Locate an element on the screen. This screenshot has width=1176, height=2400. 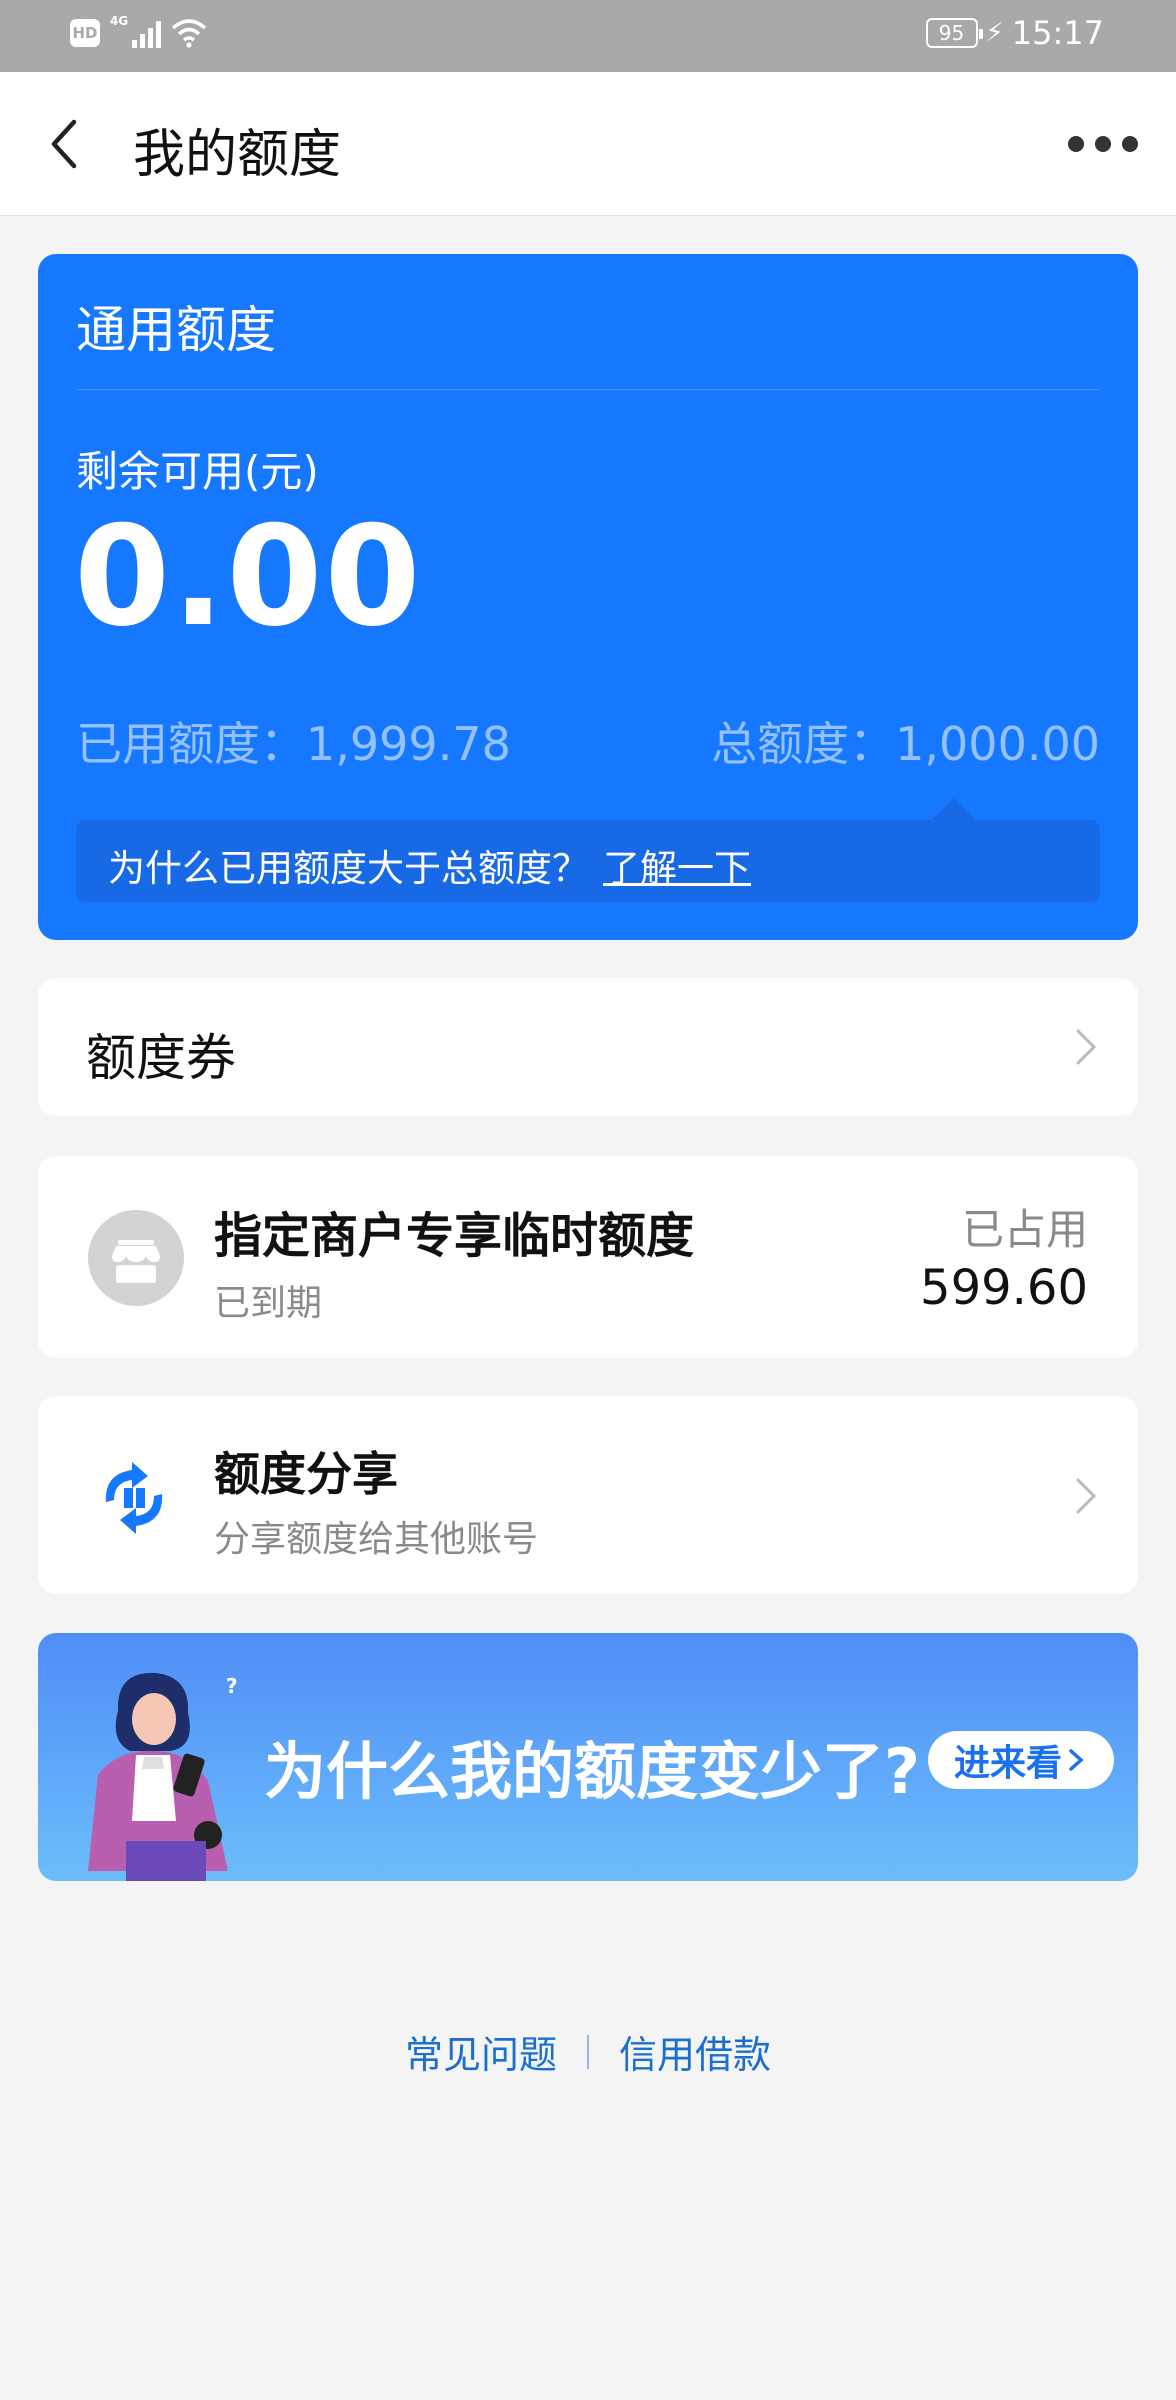
shop-icon is located at coordinates (136, 1258).